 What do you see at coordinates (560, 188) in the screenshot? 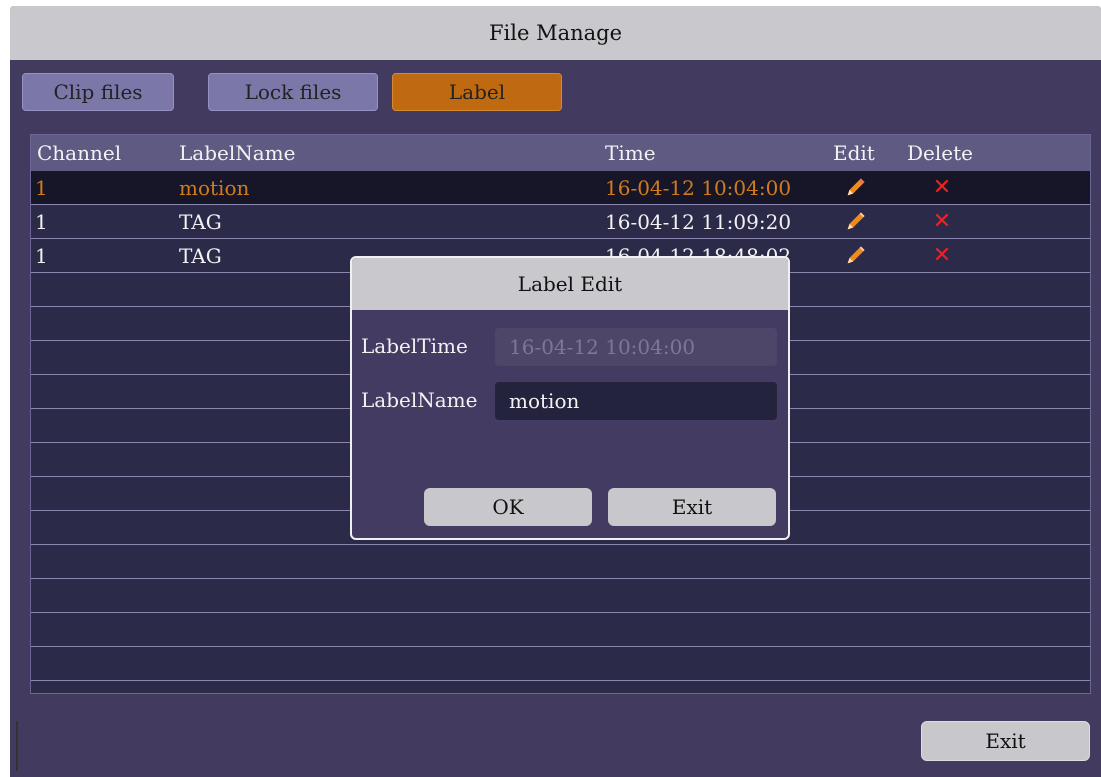
I see `table-row: 1 motion 16-04-12 10:04:00 ✕` at bounding box center [560, 188].